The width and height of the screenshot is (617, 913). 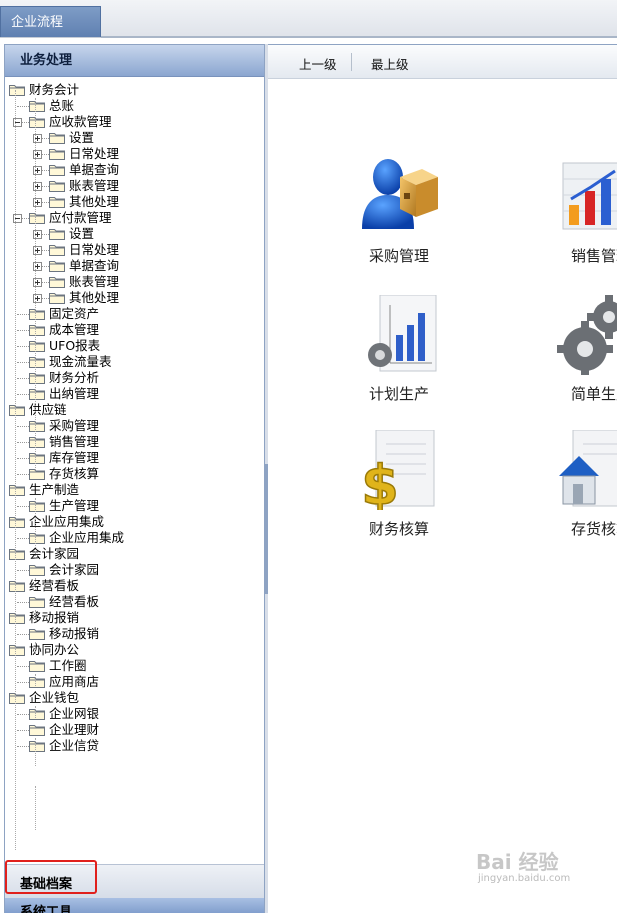 What do you see at coordinates (593, 394) in the screenshot?
I see `tile-label: 简单生产` at bounding box center [593, 394].